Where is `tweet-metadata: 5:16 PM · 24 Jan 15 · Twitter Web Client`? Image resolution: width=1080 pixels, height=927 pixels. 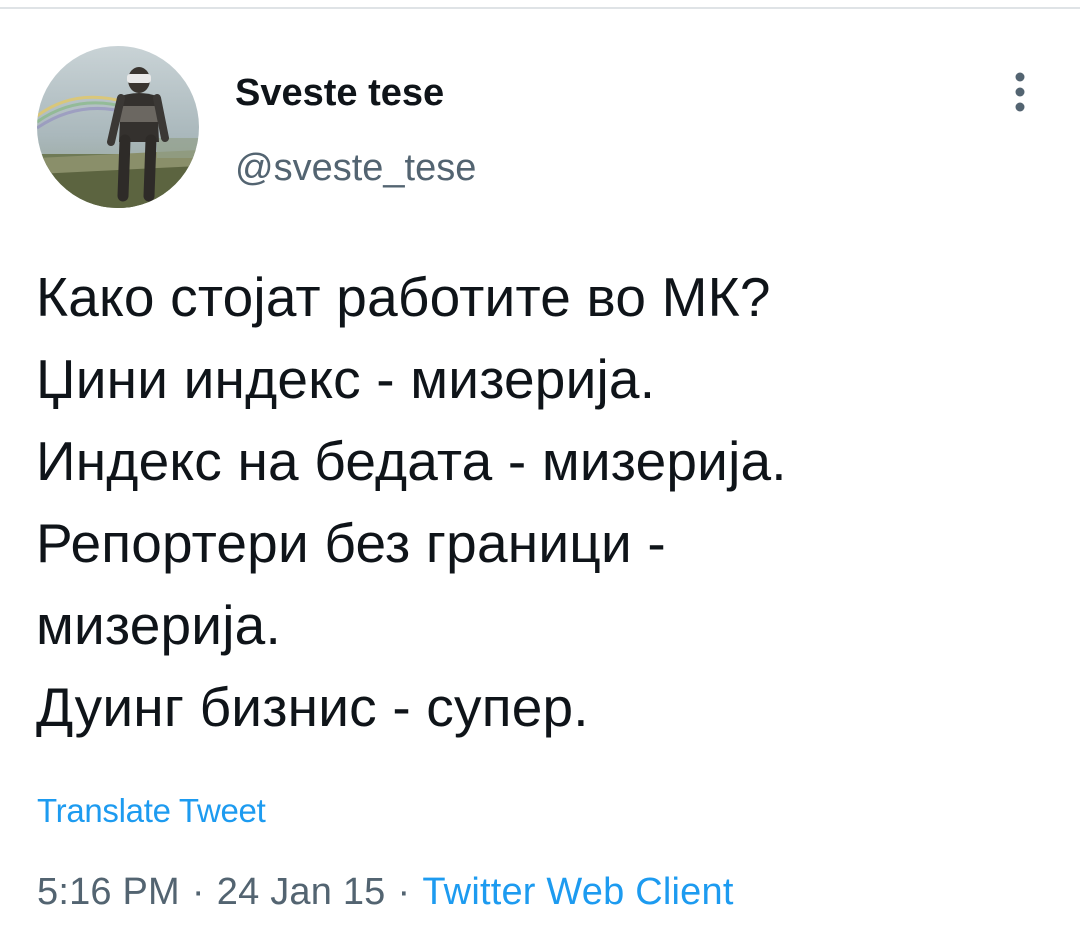 tweet-metadata: 5:16 PM · 24 Jan 15 · Twitter Web Client is located at coordinates (385, 892).